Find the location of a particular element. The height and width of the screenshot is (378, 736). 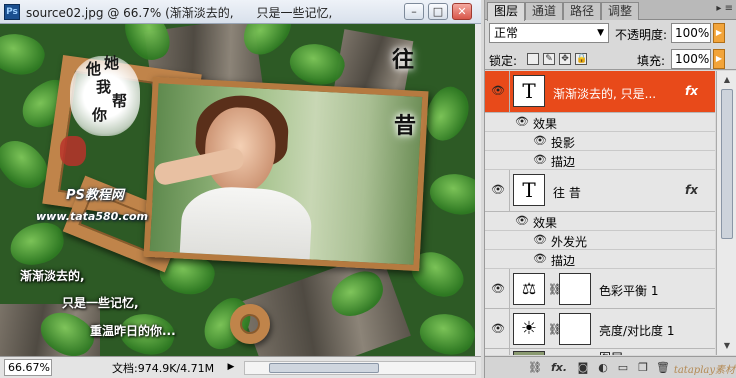

scale-icon: ⚖ is located at coordinates (529, 289).